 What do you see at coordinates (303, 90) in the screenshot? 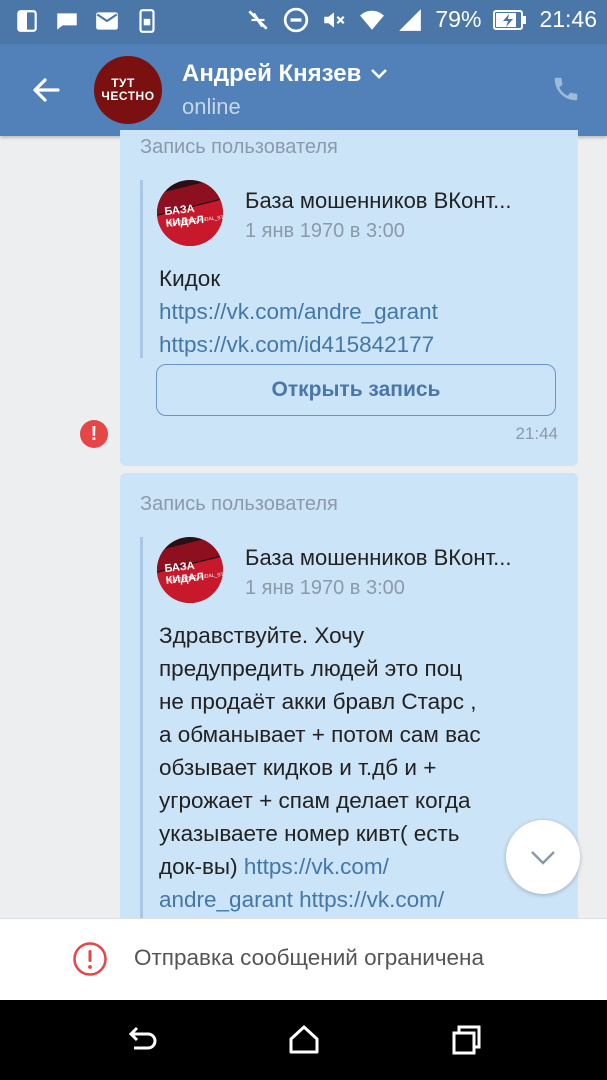
I see `chat-header: ТУТ ЧЕСТНО Андрей Князев online` at bounding box center [303, 90].